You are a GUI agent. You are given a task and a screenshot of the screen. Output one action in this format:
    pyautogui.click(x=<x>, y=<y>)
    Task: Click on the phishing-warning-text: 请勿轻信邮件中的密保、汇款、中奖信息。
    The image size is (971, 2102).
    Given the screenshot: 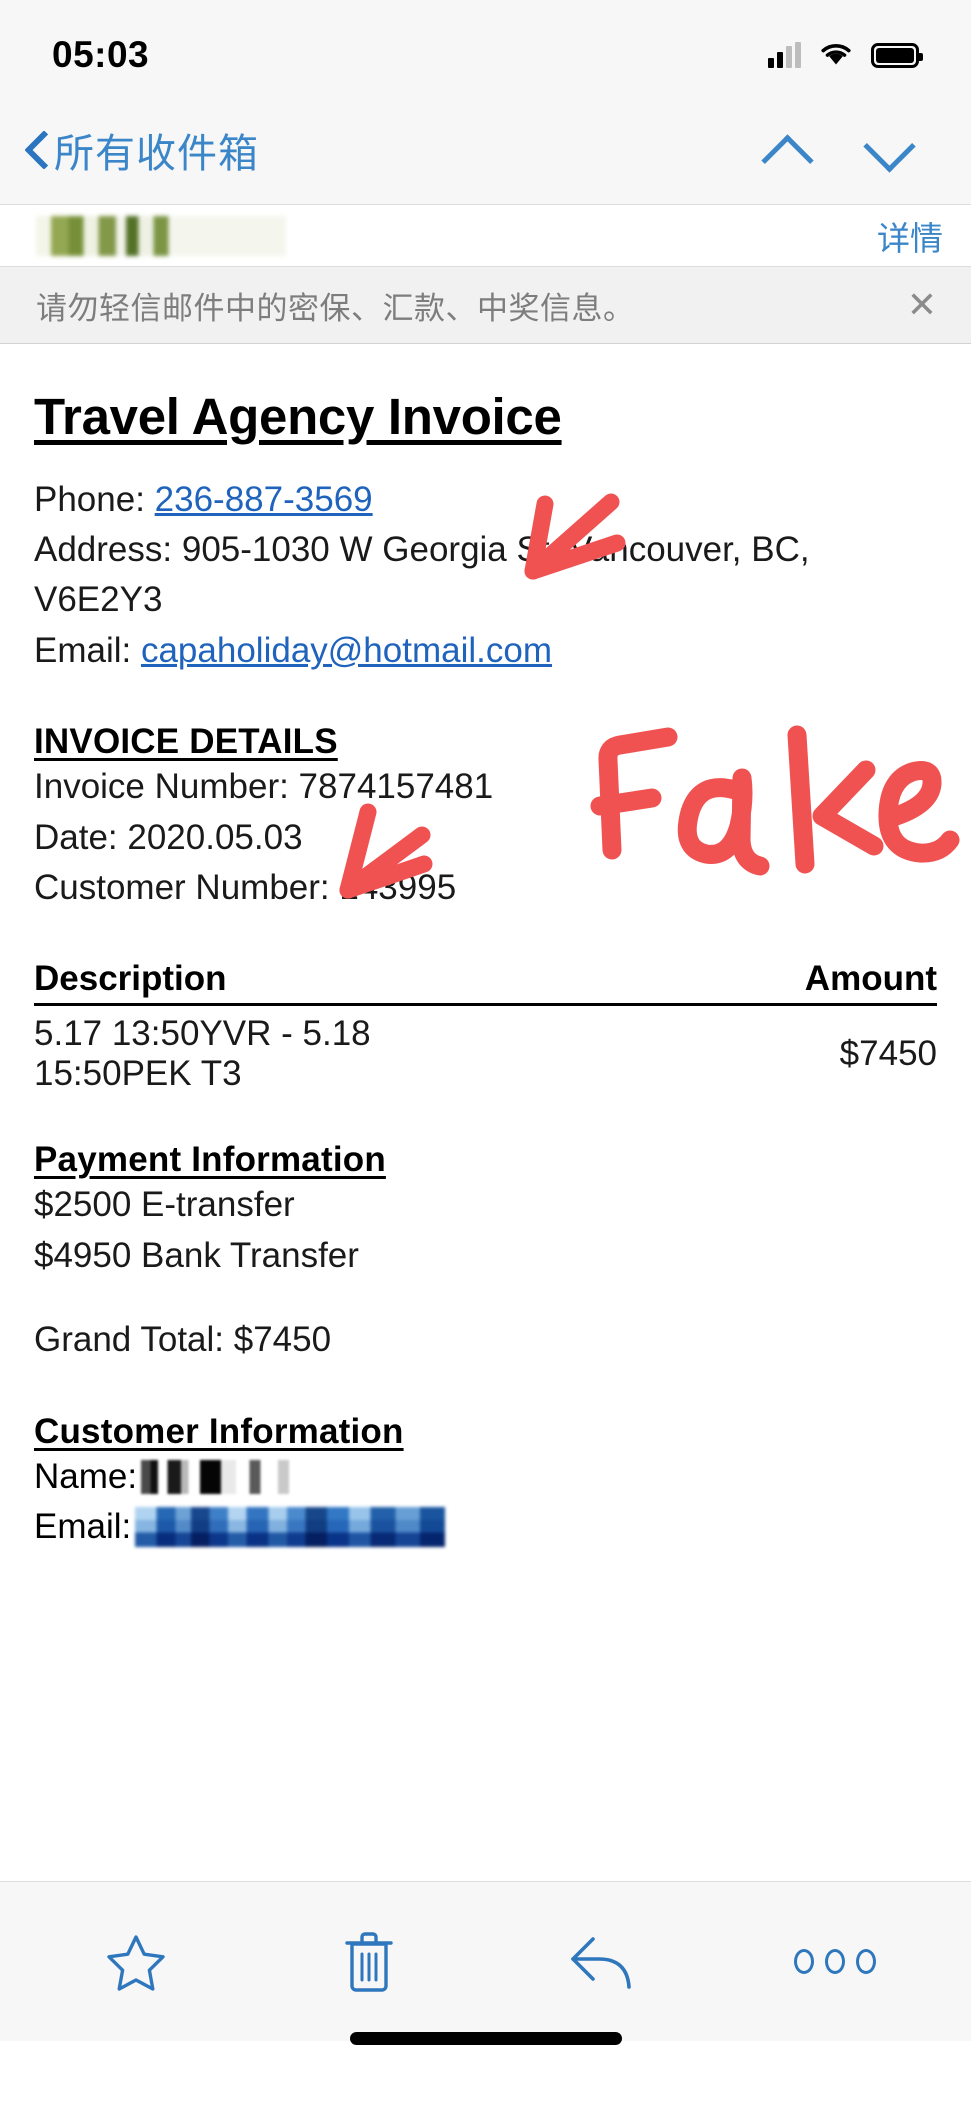 What is the action you would take?
    pyautogui.click(x=335, y=308)
    